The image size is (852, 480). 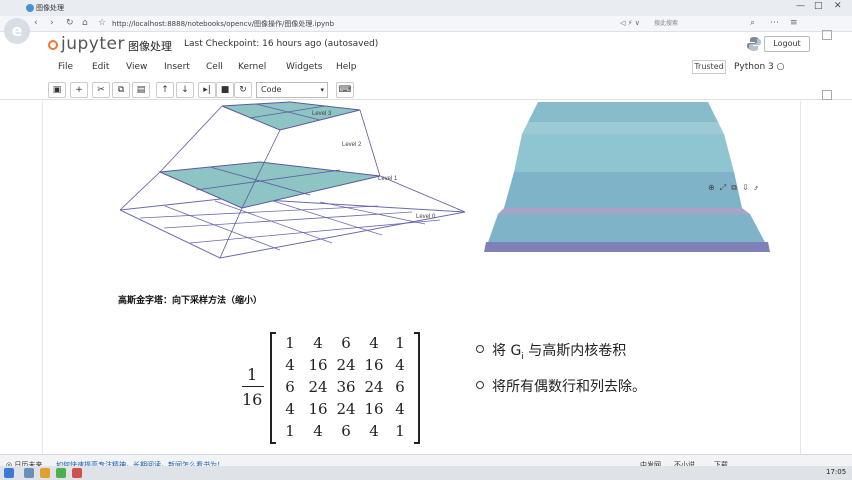 I want to click on trusted-badge: Trusted, so click(x=709, y=67).